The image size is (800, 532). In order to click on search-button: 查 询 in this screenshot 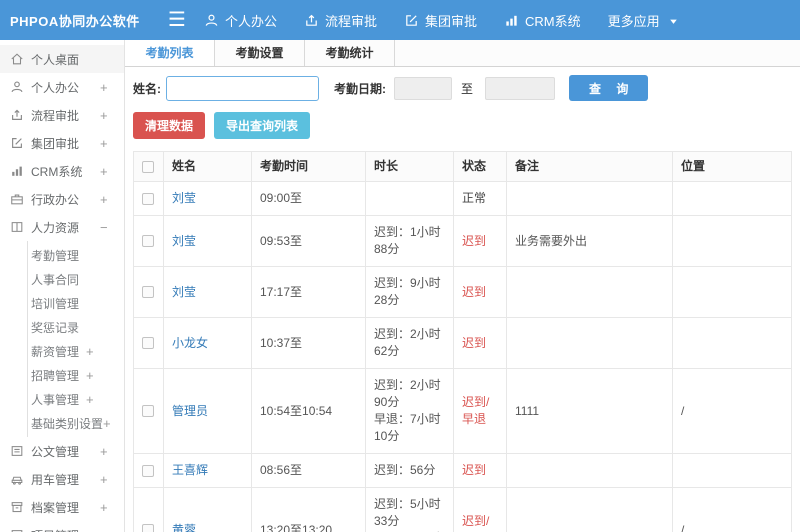, I will do `click(609, 88)`.